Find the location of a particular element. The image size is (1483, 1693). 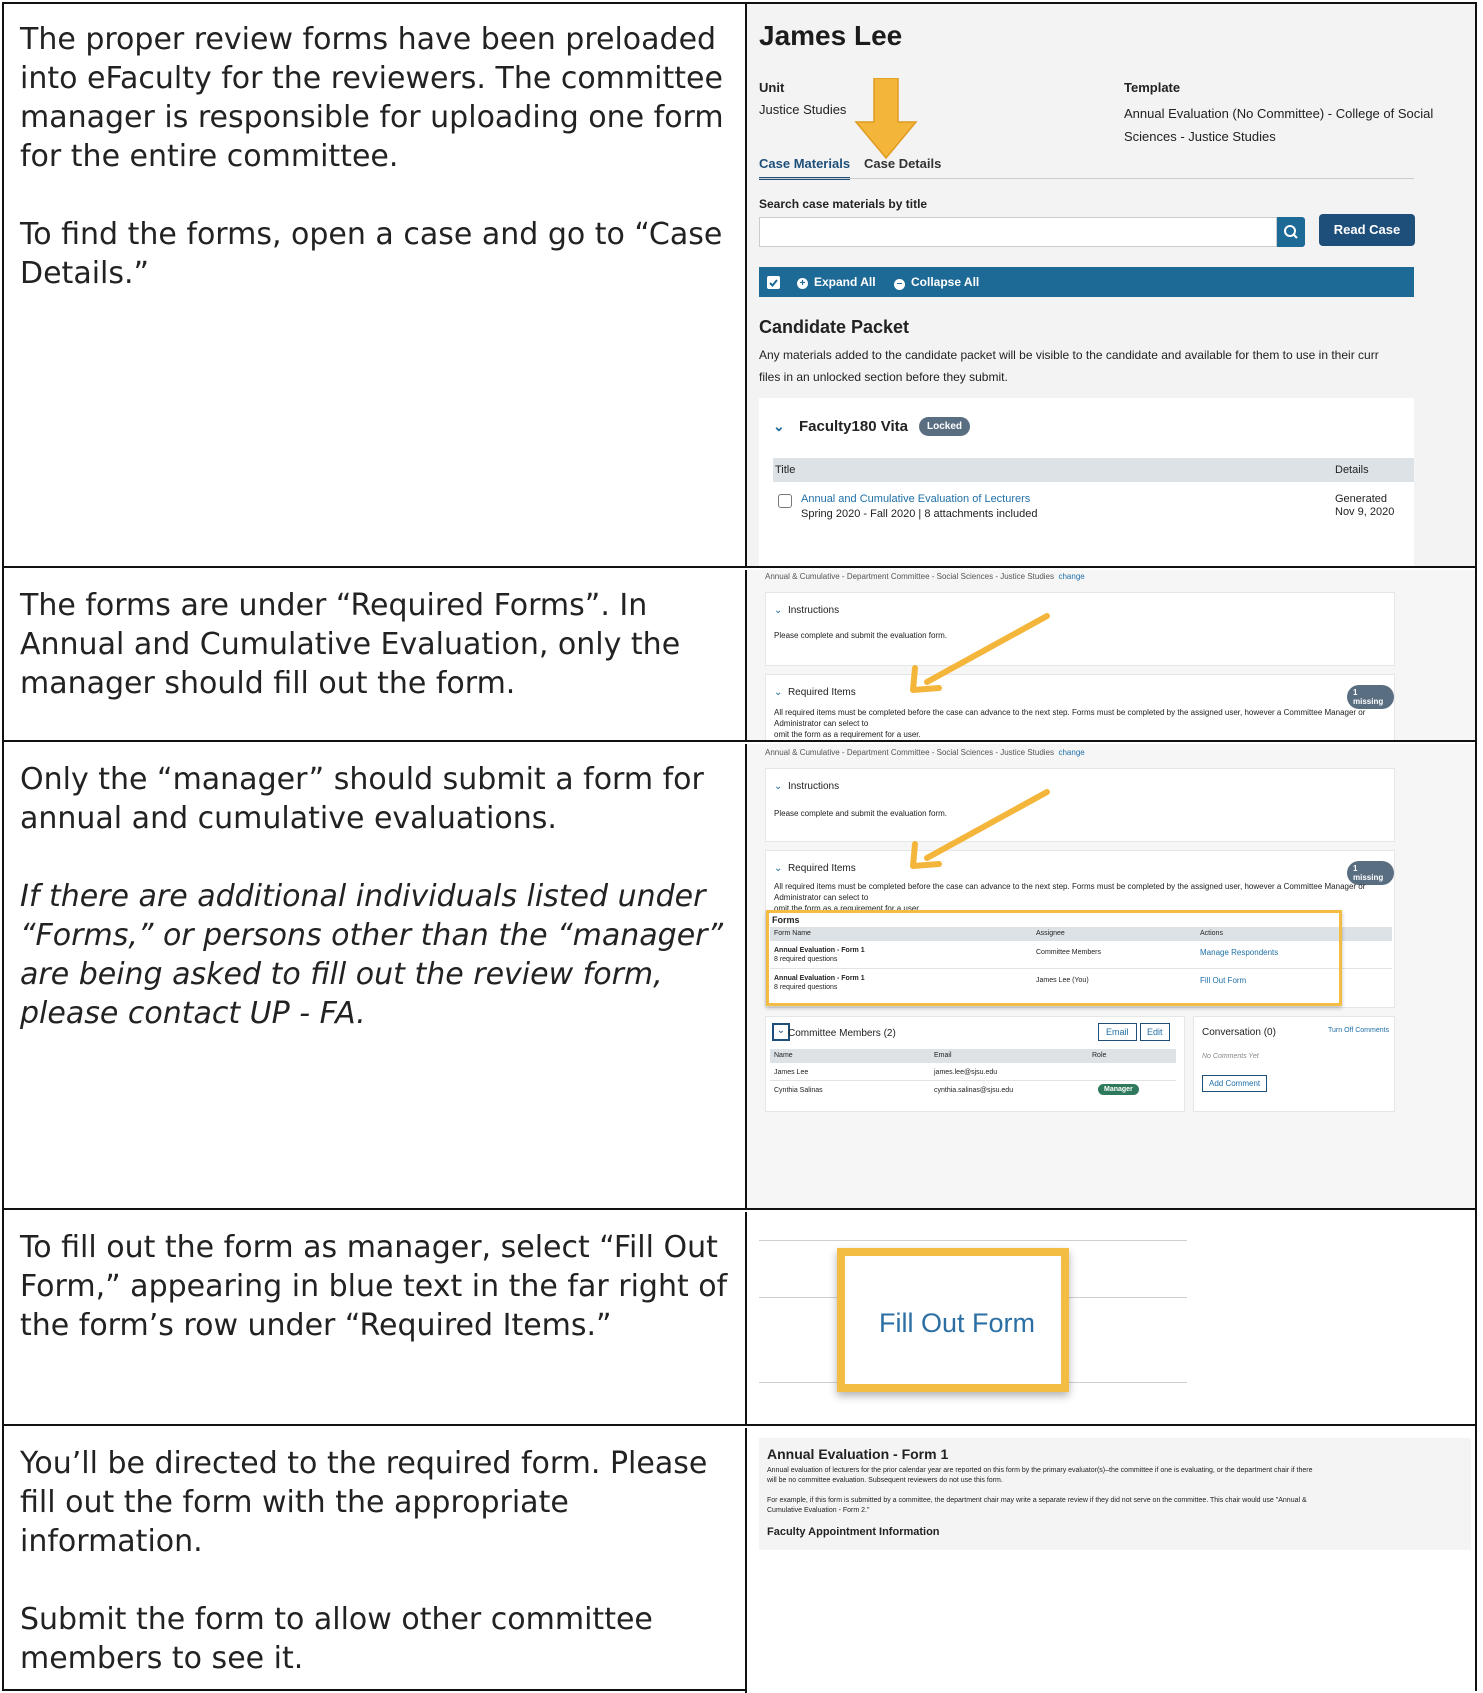

search-input is located at coordinates (1018, 232).